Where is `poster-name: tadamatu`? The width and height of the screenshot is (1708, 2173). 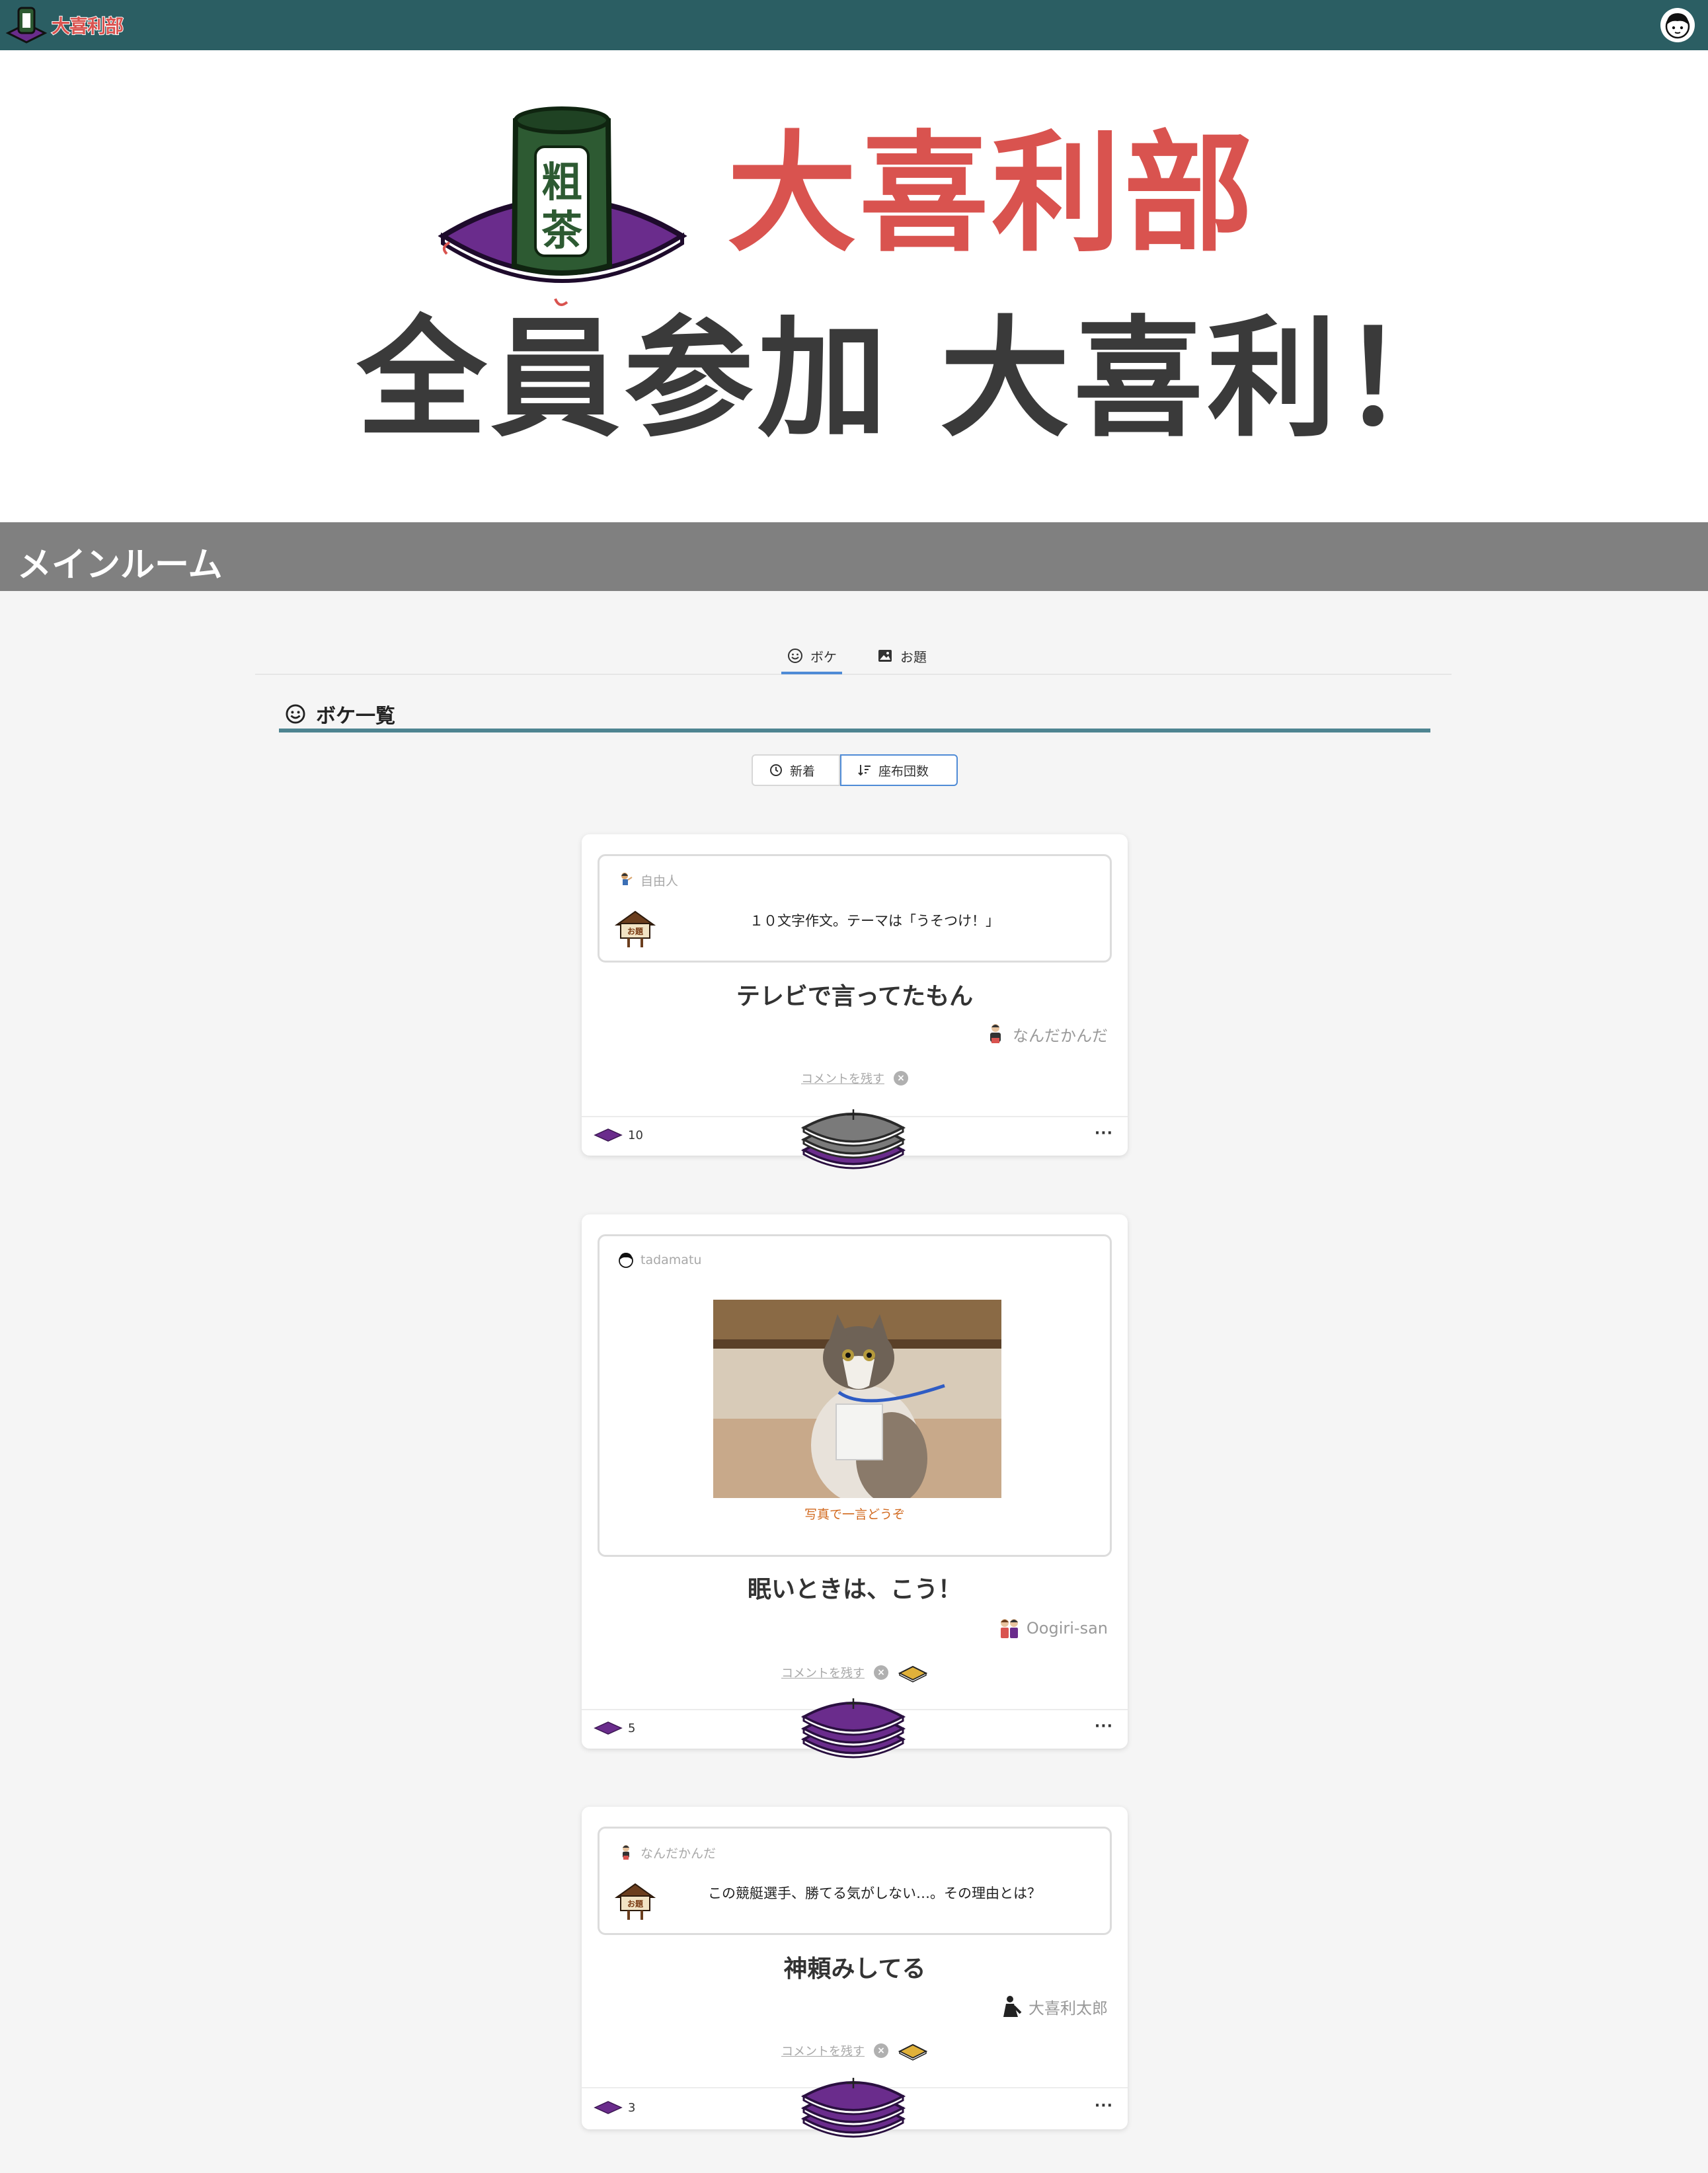
poster-name: tadamatu is located at coordinates (671, 1260).